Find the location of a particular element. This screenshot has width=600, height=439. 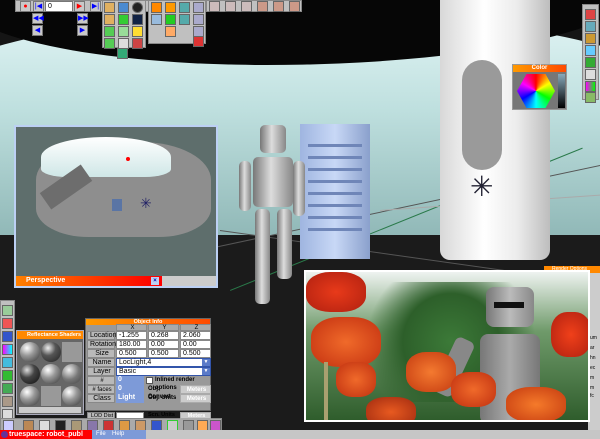

inlined-render-checkbox is located at coordinates (149, 380).